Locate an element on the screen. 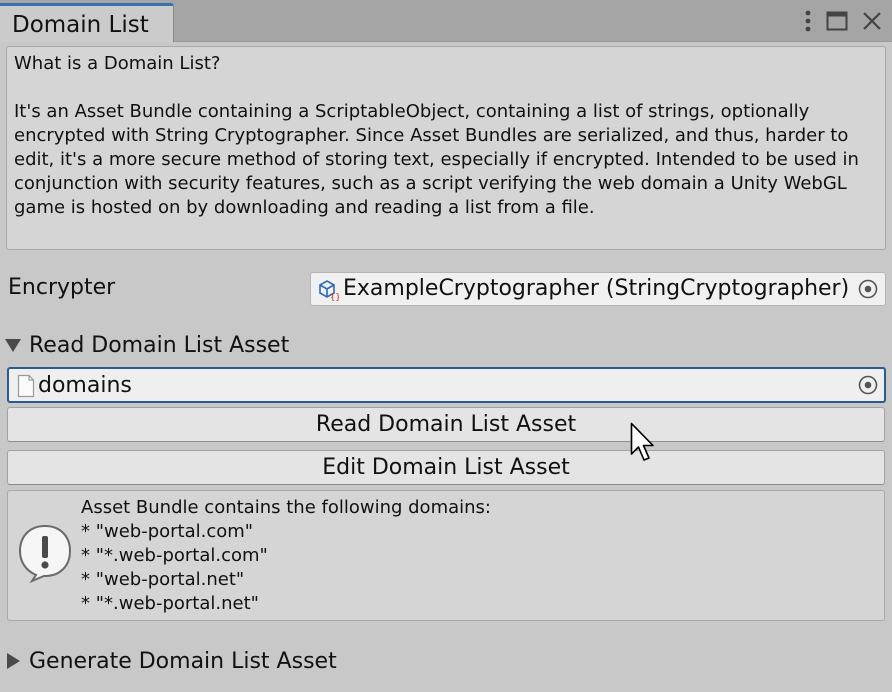 This screenshot has width=892, height=692. window-controls is located at coordinates (843, 21).